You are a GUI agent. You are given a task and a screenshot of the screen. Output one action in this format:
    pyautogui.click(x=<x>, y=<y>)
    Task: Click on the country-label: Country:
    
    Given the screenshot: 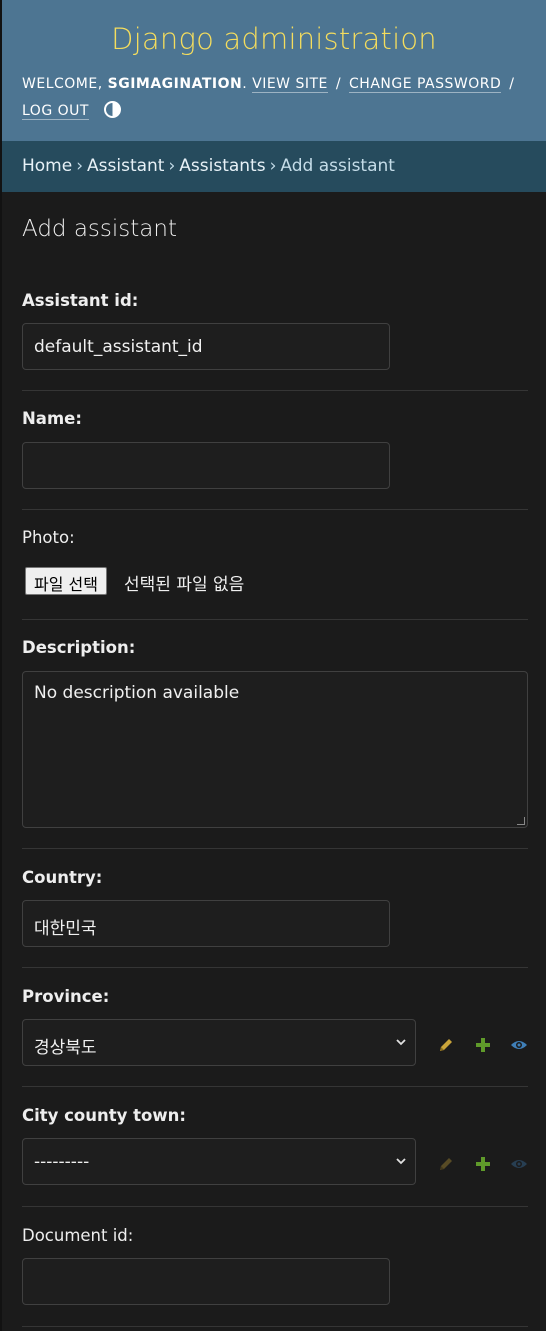 What is the action you would take?
    pyautogui.click(x=62, y=877)
    